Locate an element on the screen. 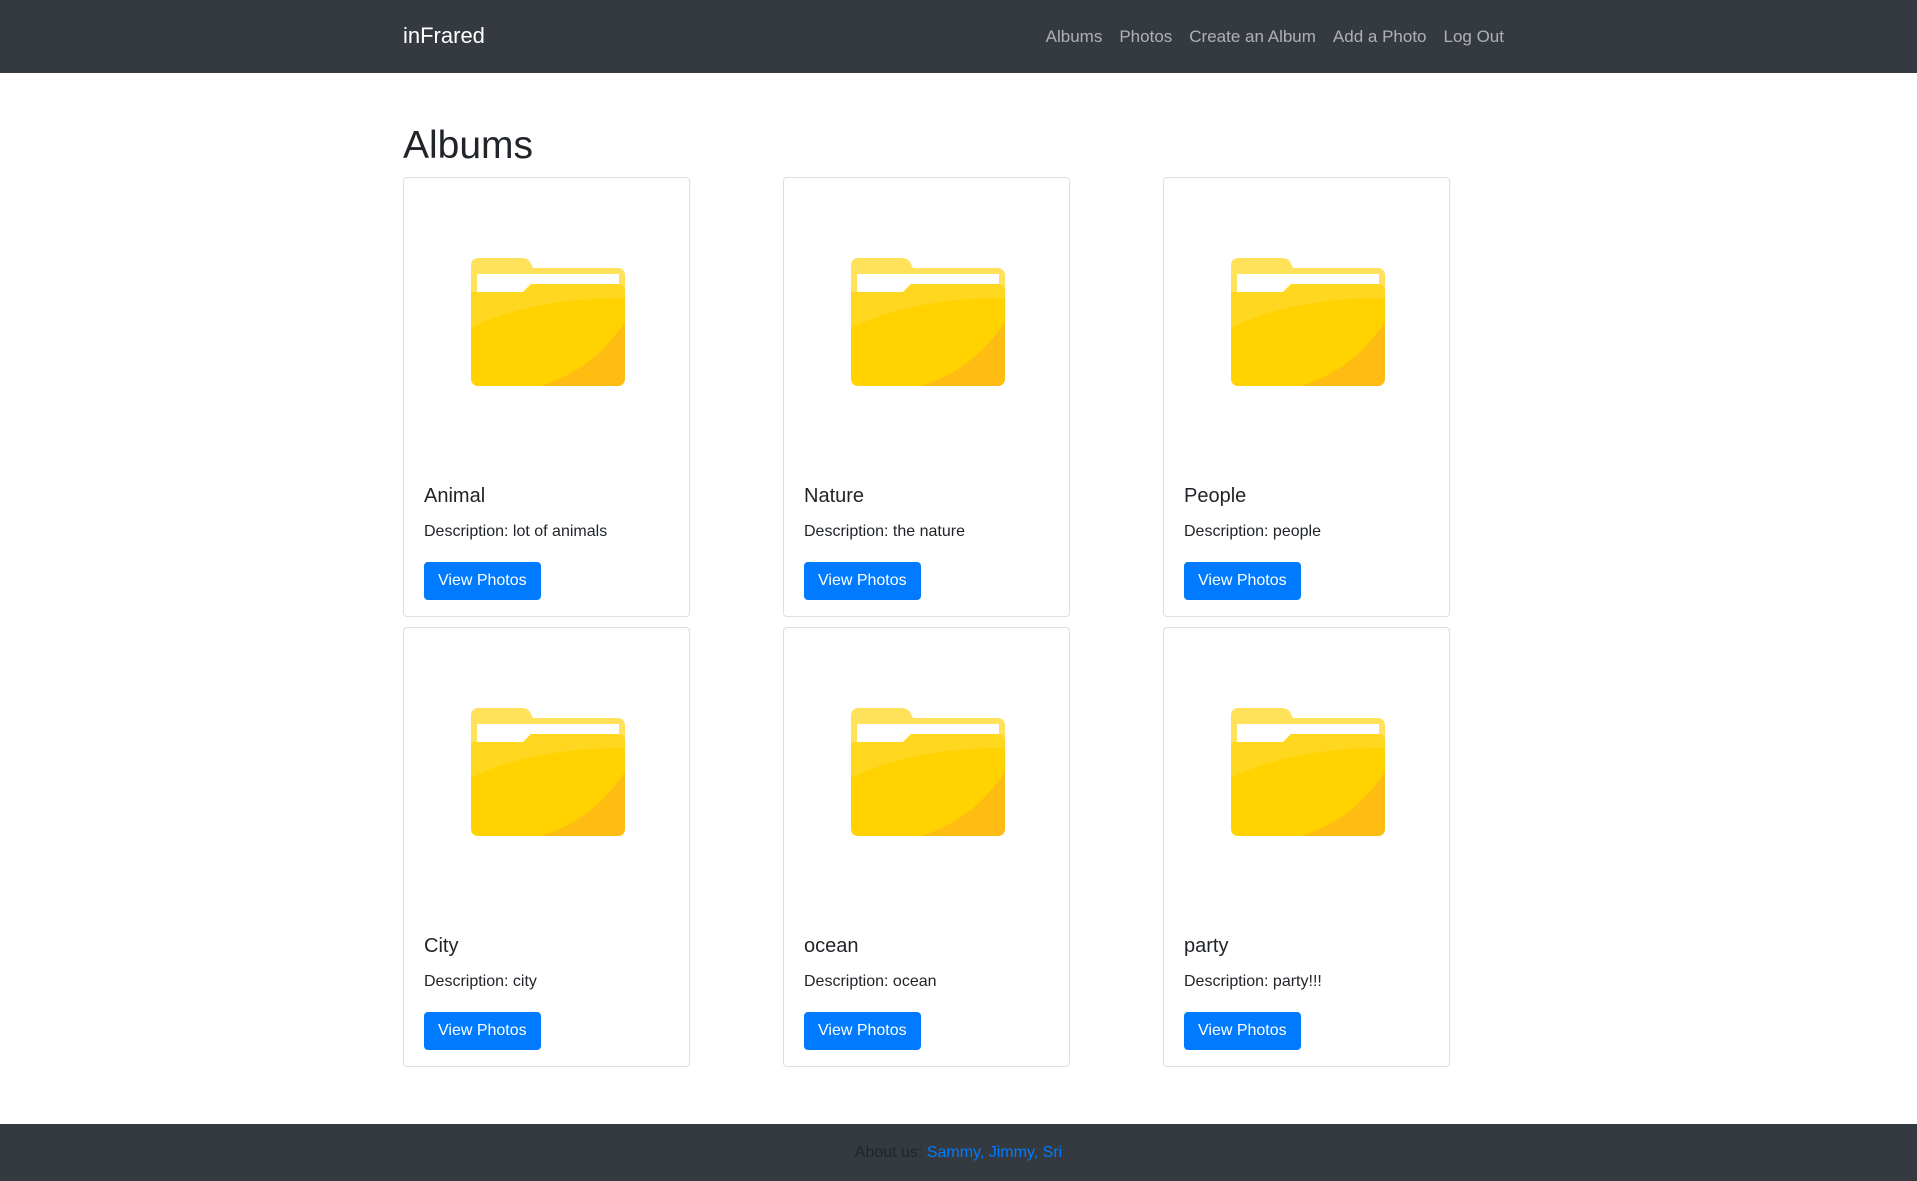 Image resolution: width=1917 pixels, height=1181 pixels. description-value: the nature is located at coordinates (928, 531).